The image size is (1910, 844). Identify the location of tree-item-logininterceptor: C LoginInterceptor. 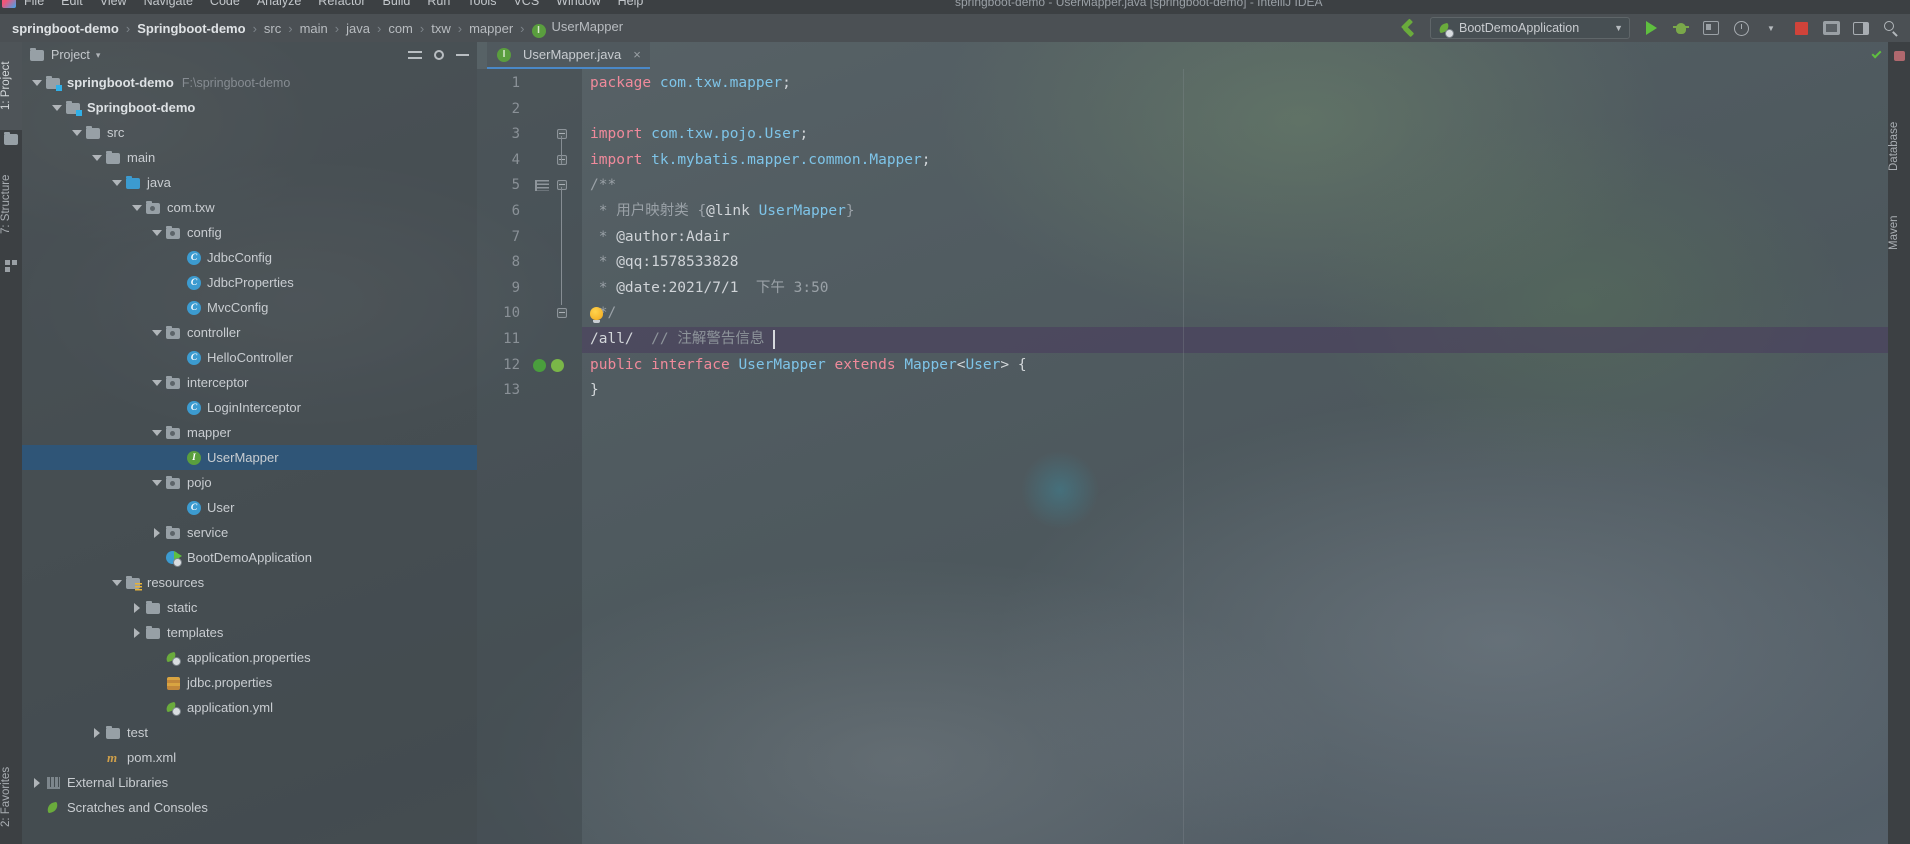
(249, 407).